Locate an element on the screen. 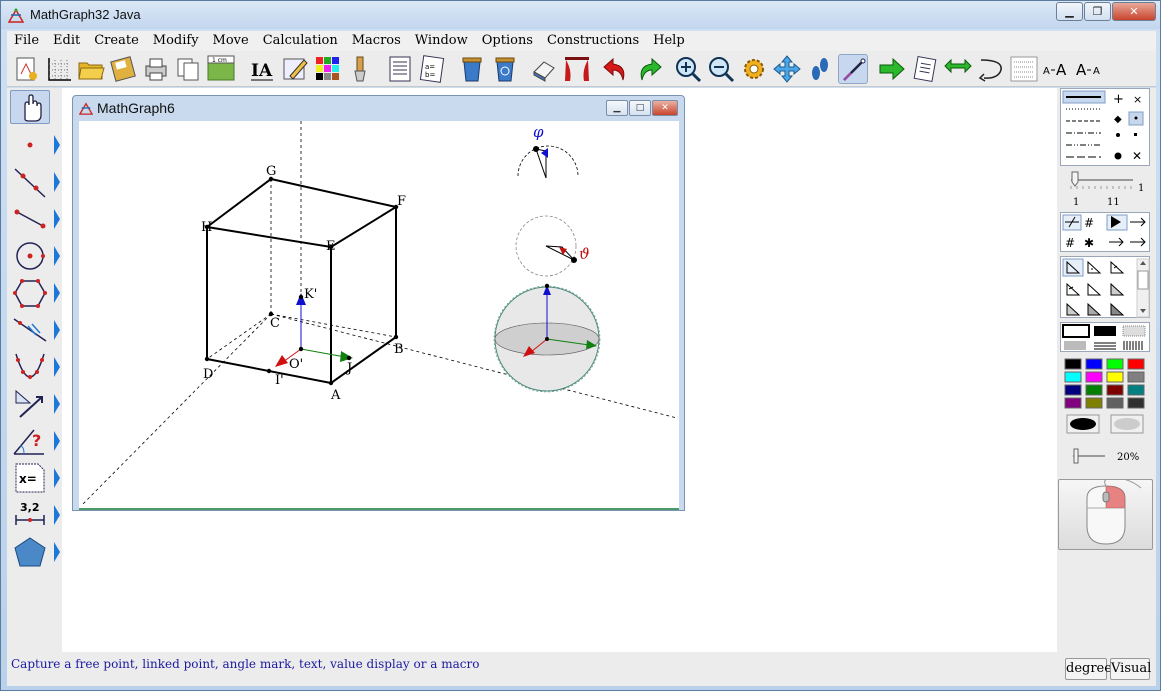 Image resolution: width=1161 pixels, height=691 pixels. close-button: ✕ is located at coordinates (1134, 11).